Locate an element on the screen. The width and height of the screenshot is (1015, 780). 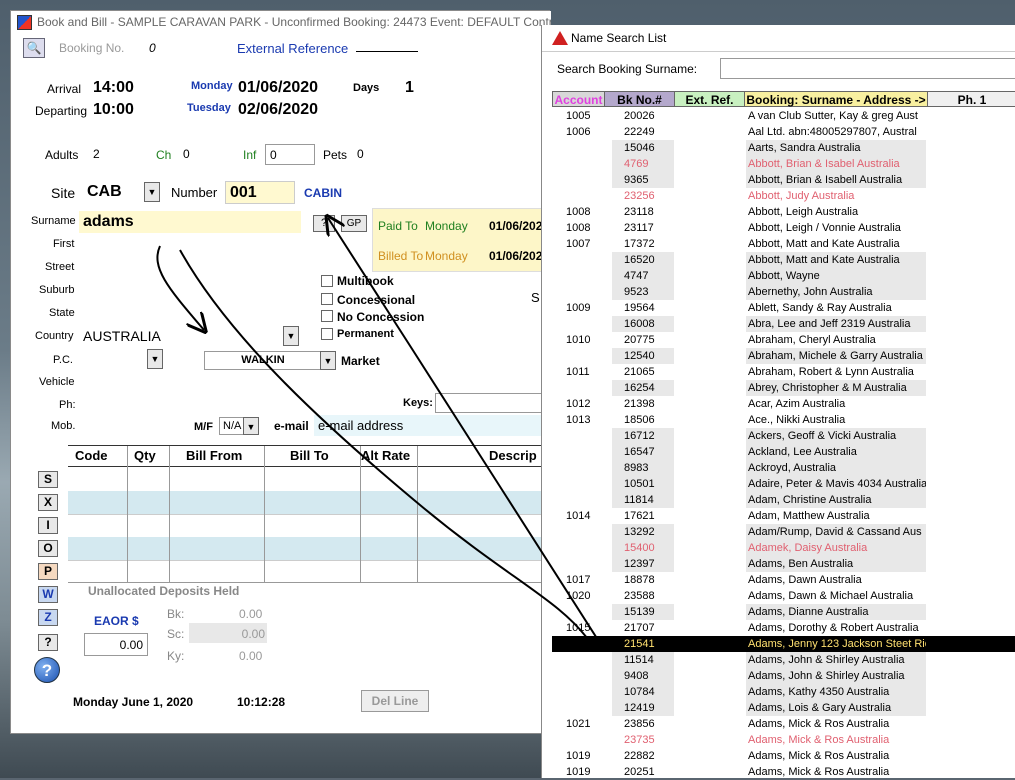
list-item: 10784 Adams, Kathy 4350 Australia is located at coordinates (783, 692).